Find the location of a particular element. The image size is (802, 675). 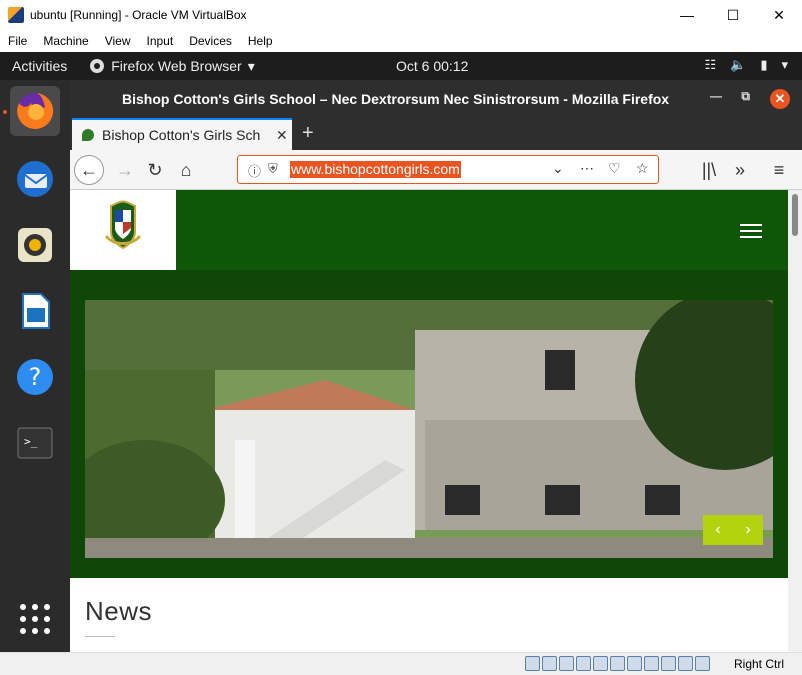

dropdown-chevron-icon: ⌄ is located at coordinates (558, 168).